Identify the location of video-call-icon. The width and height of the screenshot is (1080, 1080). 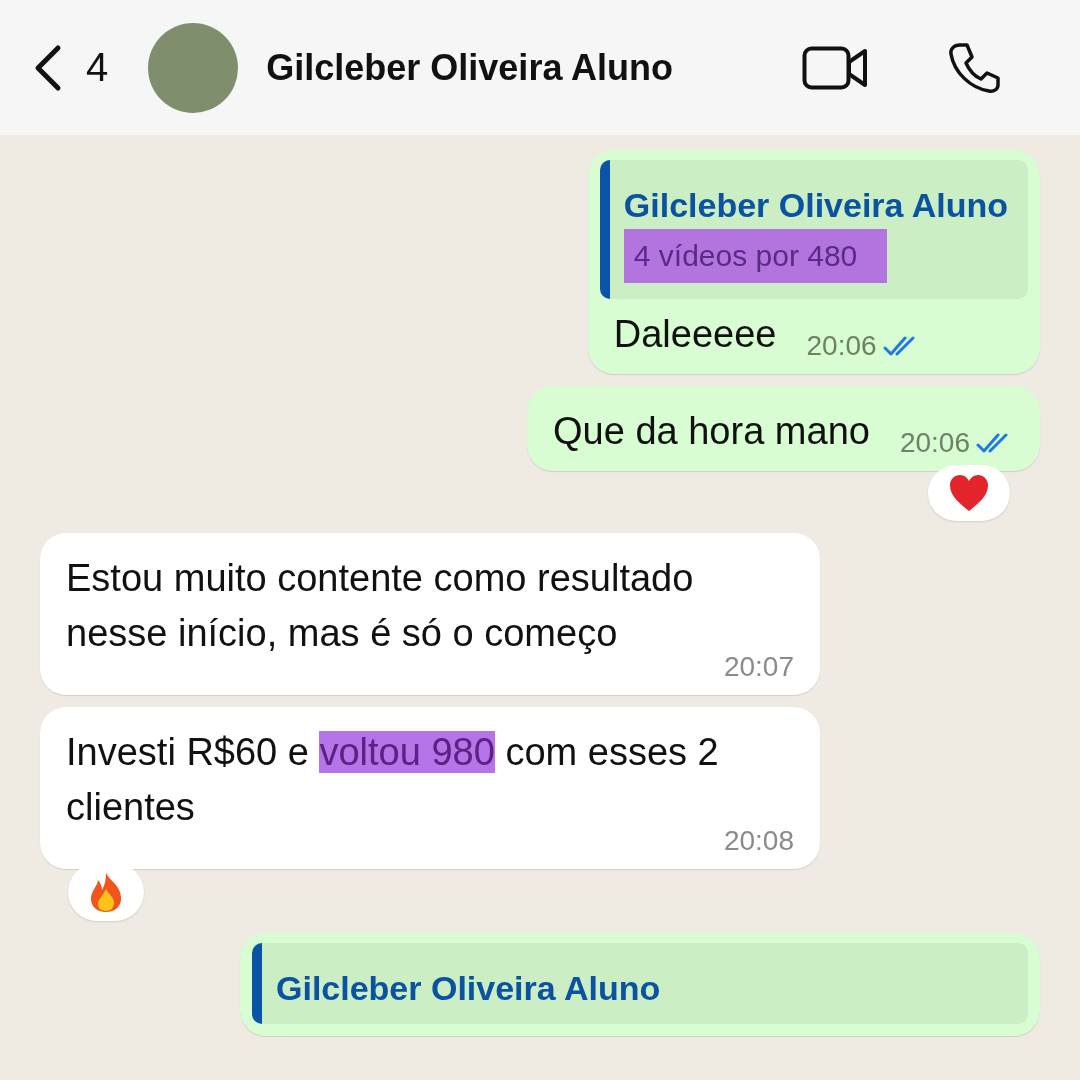
(835, 67).